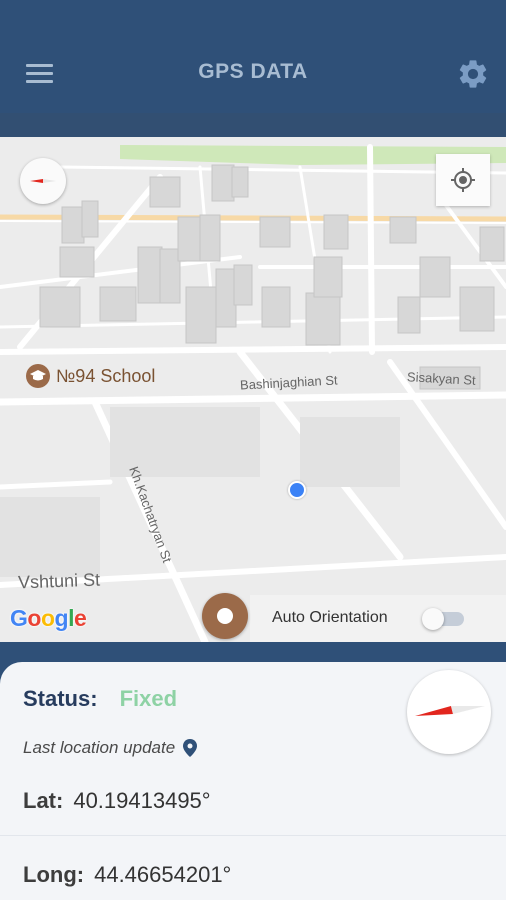 The height and width of the screenshot is (900, 506). I want to click on latitude-value: 40.19413495°, so click(142, 800).